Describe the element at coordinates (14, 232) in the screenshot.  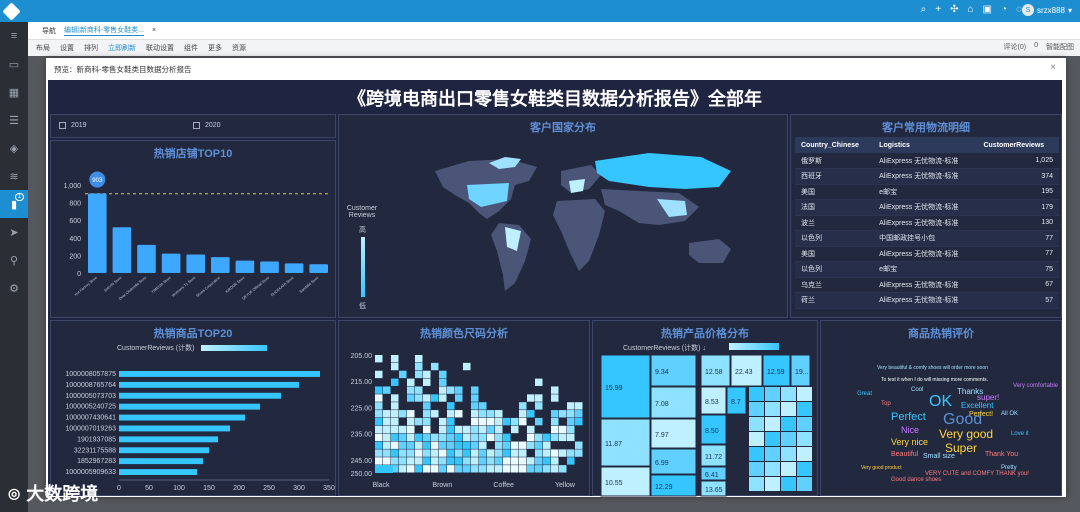
I see `send-icon: ➤` at that location.